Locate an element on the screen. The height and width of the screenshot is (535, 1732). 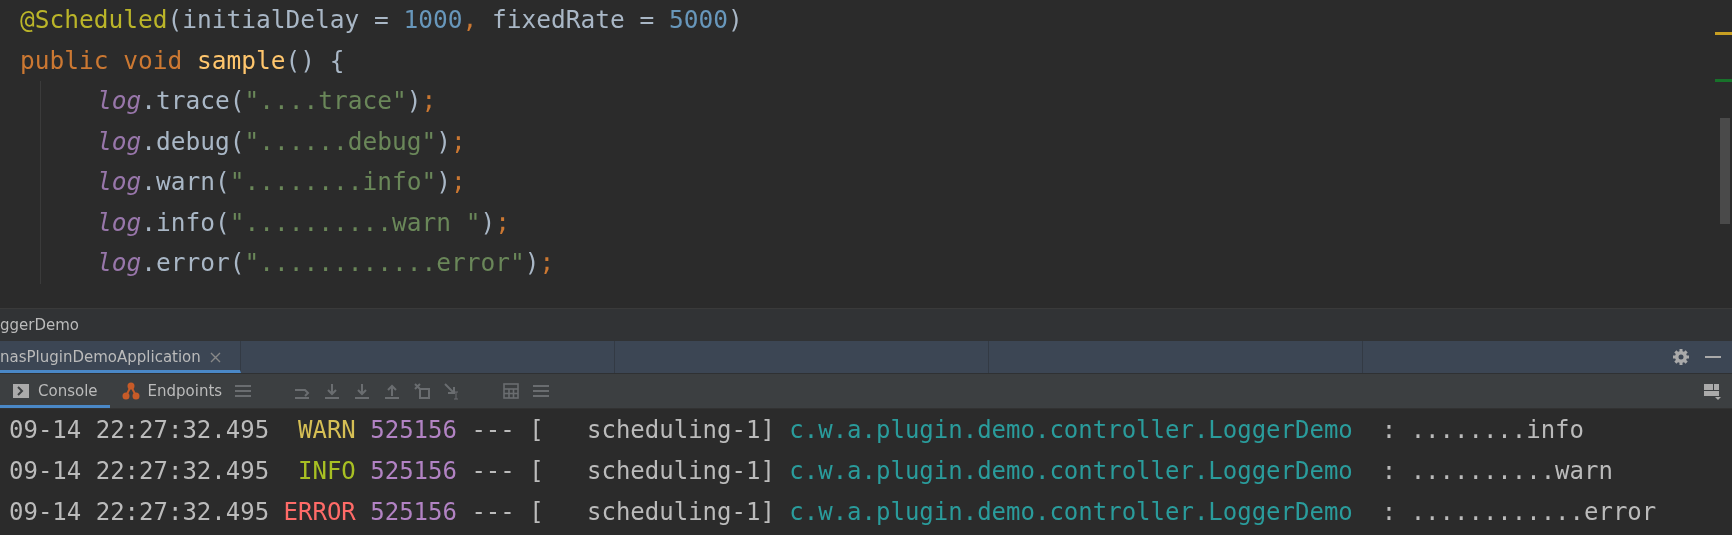
log-line: 09-14 22:27:32.495 ERROR 525156 --- [ scheduling-1] c.w.a.plugin.demo.controller.LoggerDemo : ............error is located at coordinates (833, 512).